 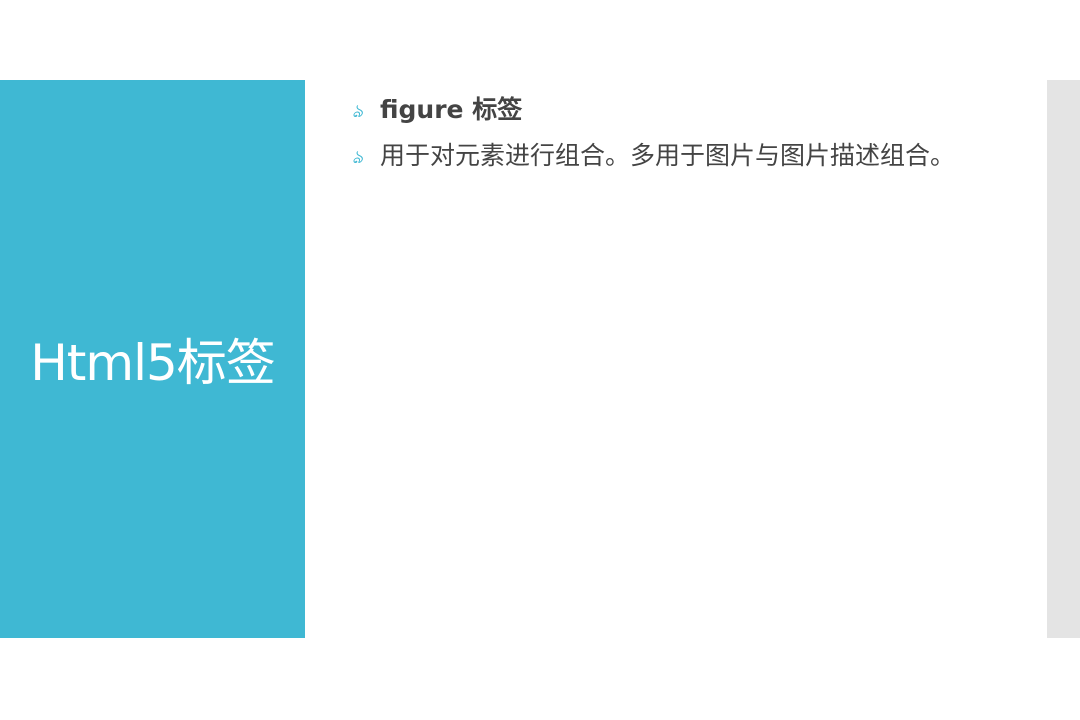 I want to click on bullet-item-description: ঌ 用于对元素进行组合。多用于图片与图片描述组合。, so click(x=692, y=156).